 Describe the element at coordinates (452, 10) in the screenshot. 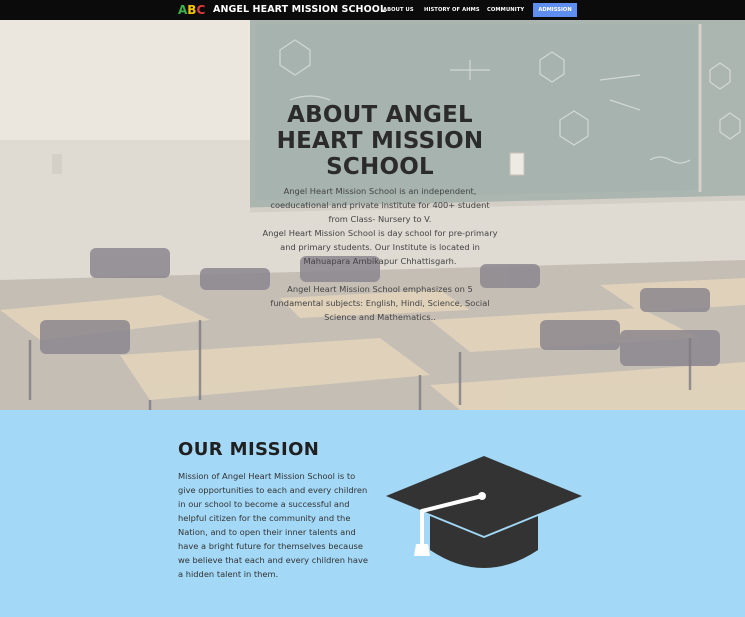

I see `nav-history: HISTORY OF AHMS` at that location.